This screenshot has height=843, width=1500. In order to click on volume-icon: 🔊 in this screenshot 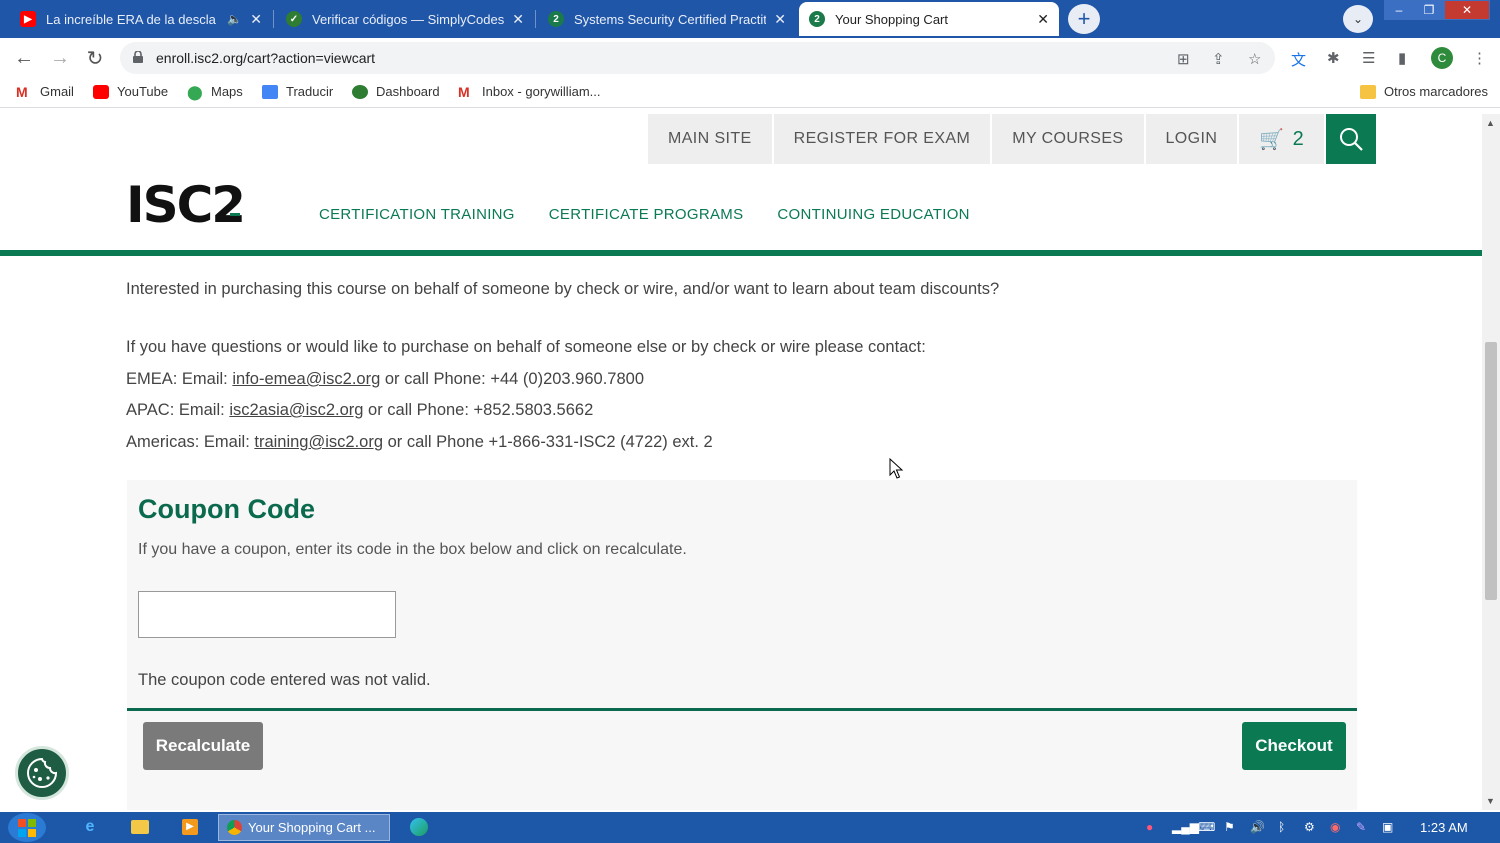, I will do `click(1257, 827)`.